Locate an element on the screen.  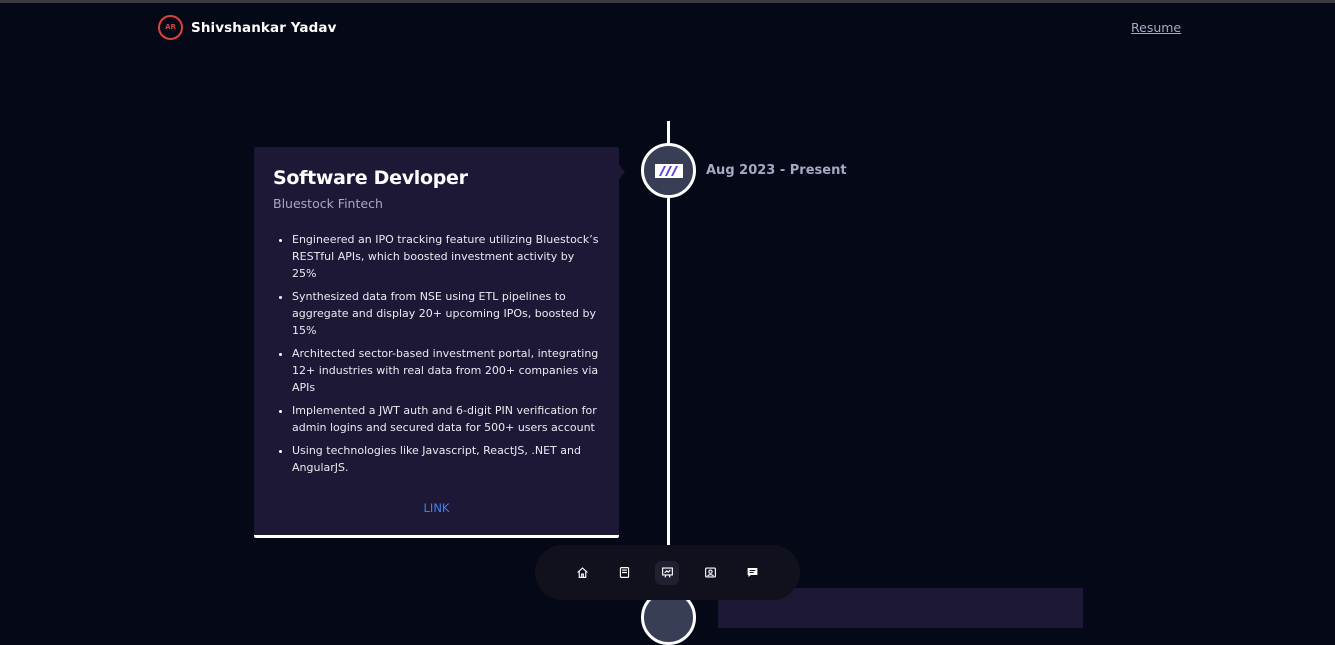
presentation-icon is located at coordinates (667, 572).